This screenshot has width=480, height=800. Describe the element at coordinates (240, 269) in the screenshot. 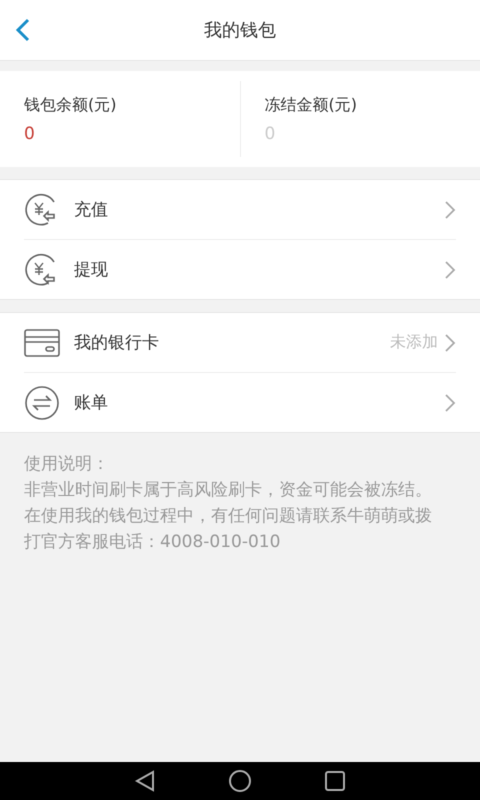

I see `menu-item: 提现` at that location.